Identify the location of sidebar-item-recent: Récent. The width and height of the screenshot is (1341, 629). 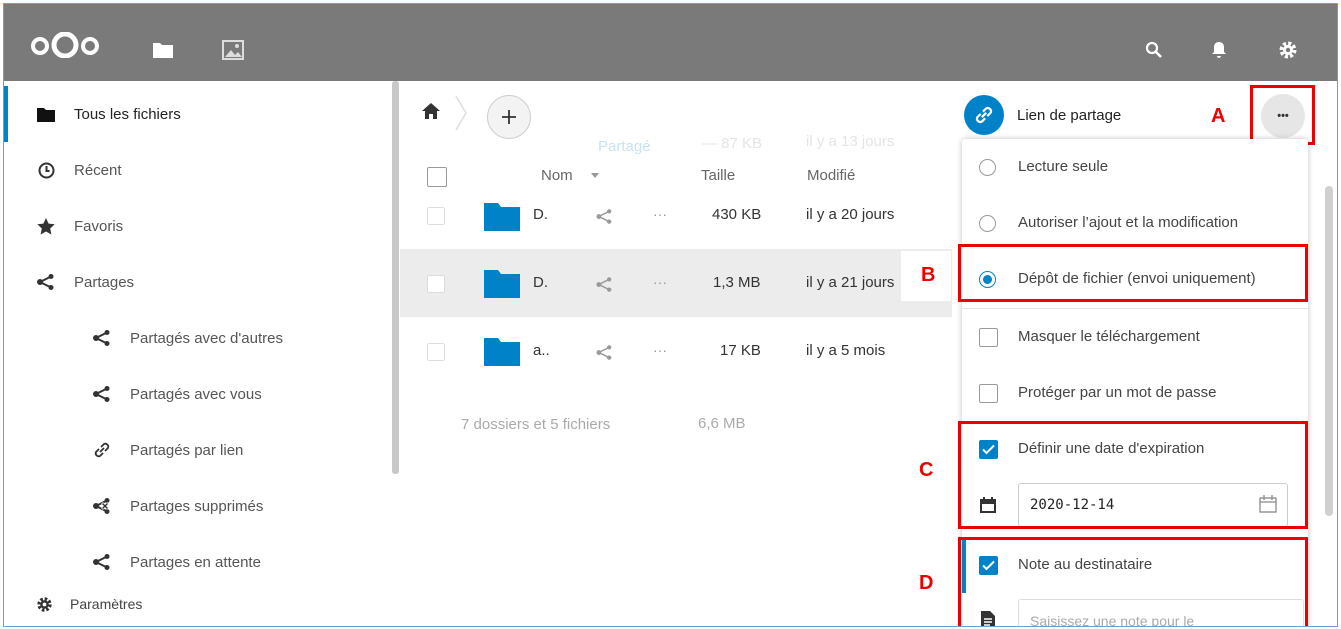
(194, 170).